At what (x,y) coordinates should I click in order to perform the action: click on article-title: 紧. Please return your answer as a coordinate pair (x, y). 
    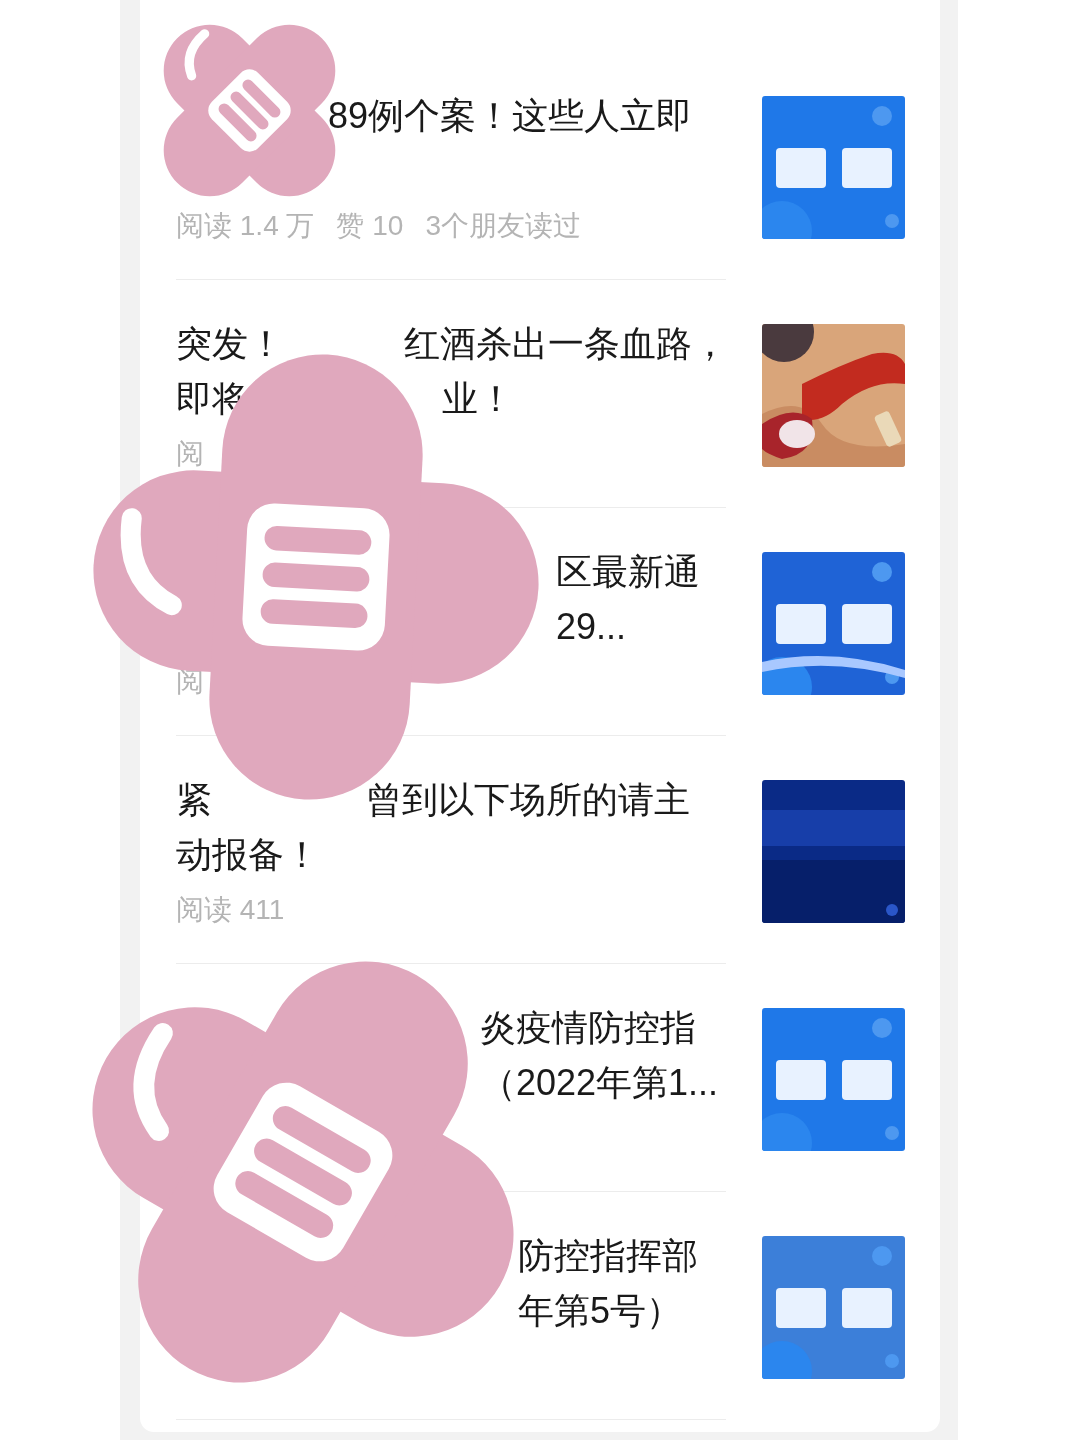
    Looking at the image, I should click on (194, 800).